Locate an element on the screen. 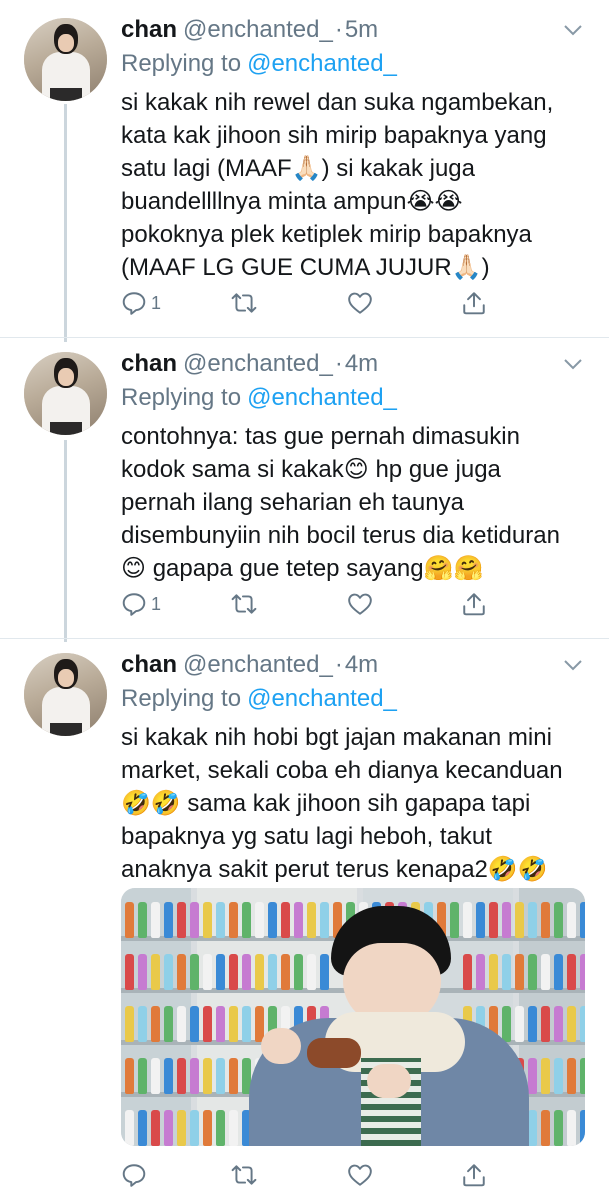 The width and height of the screenshot is (609, 1200). person-hand is located at coordinates (389, 1081).